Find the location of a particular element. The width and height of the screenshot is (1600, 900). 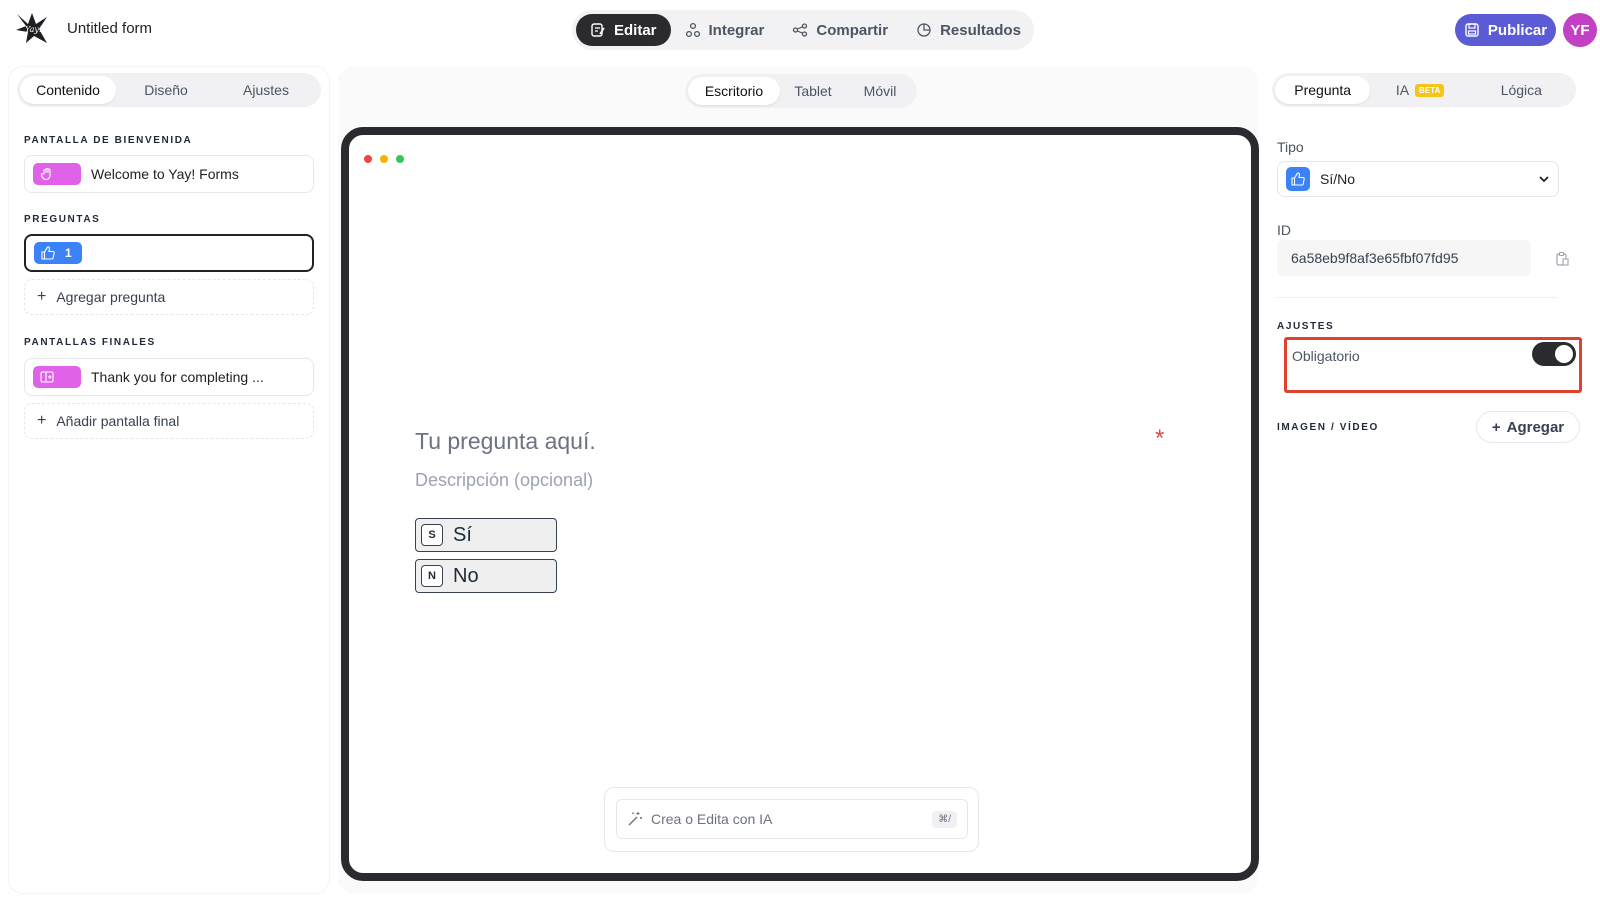

form-title: Untitled form is located at coordinates (109, 28).